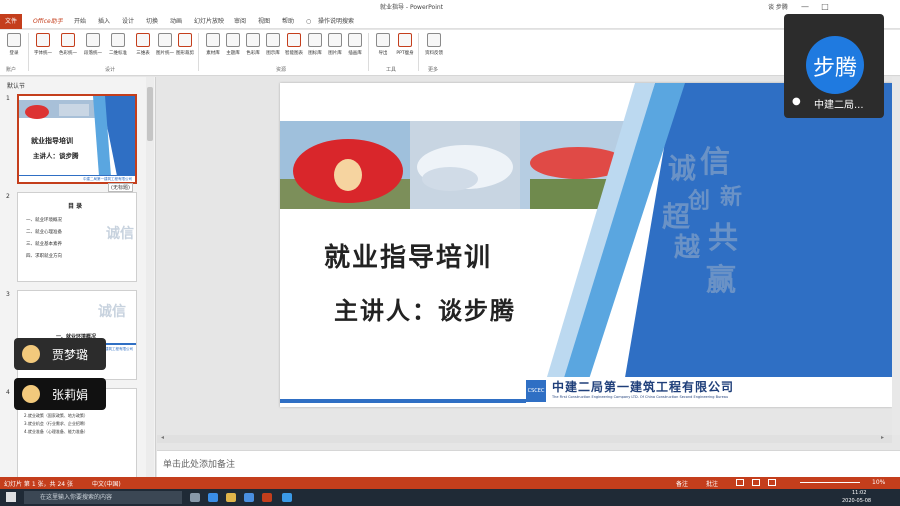 This screenshot has height=506, width=900. I want to click on slide-speaker: 主讲人：谈步腾, so click(425, 308).